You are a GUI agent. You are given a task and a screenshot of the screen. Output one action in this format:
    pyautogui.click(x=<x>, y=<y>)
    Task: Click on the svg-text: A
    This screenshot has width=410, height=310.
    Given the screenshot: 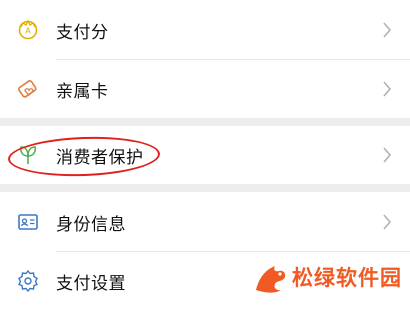 What is the action you would take?
    pyautogui.click(x=28, y=31)
    